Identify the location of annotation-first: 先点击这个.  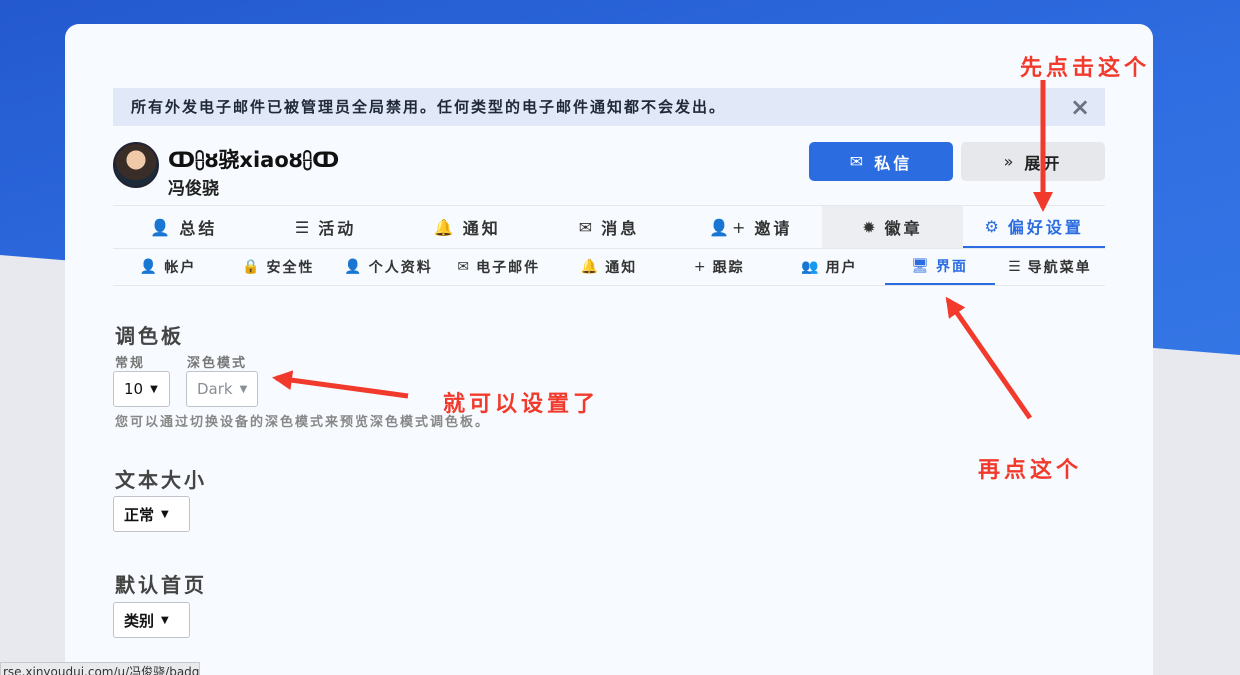
(1085, 68).